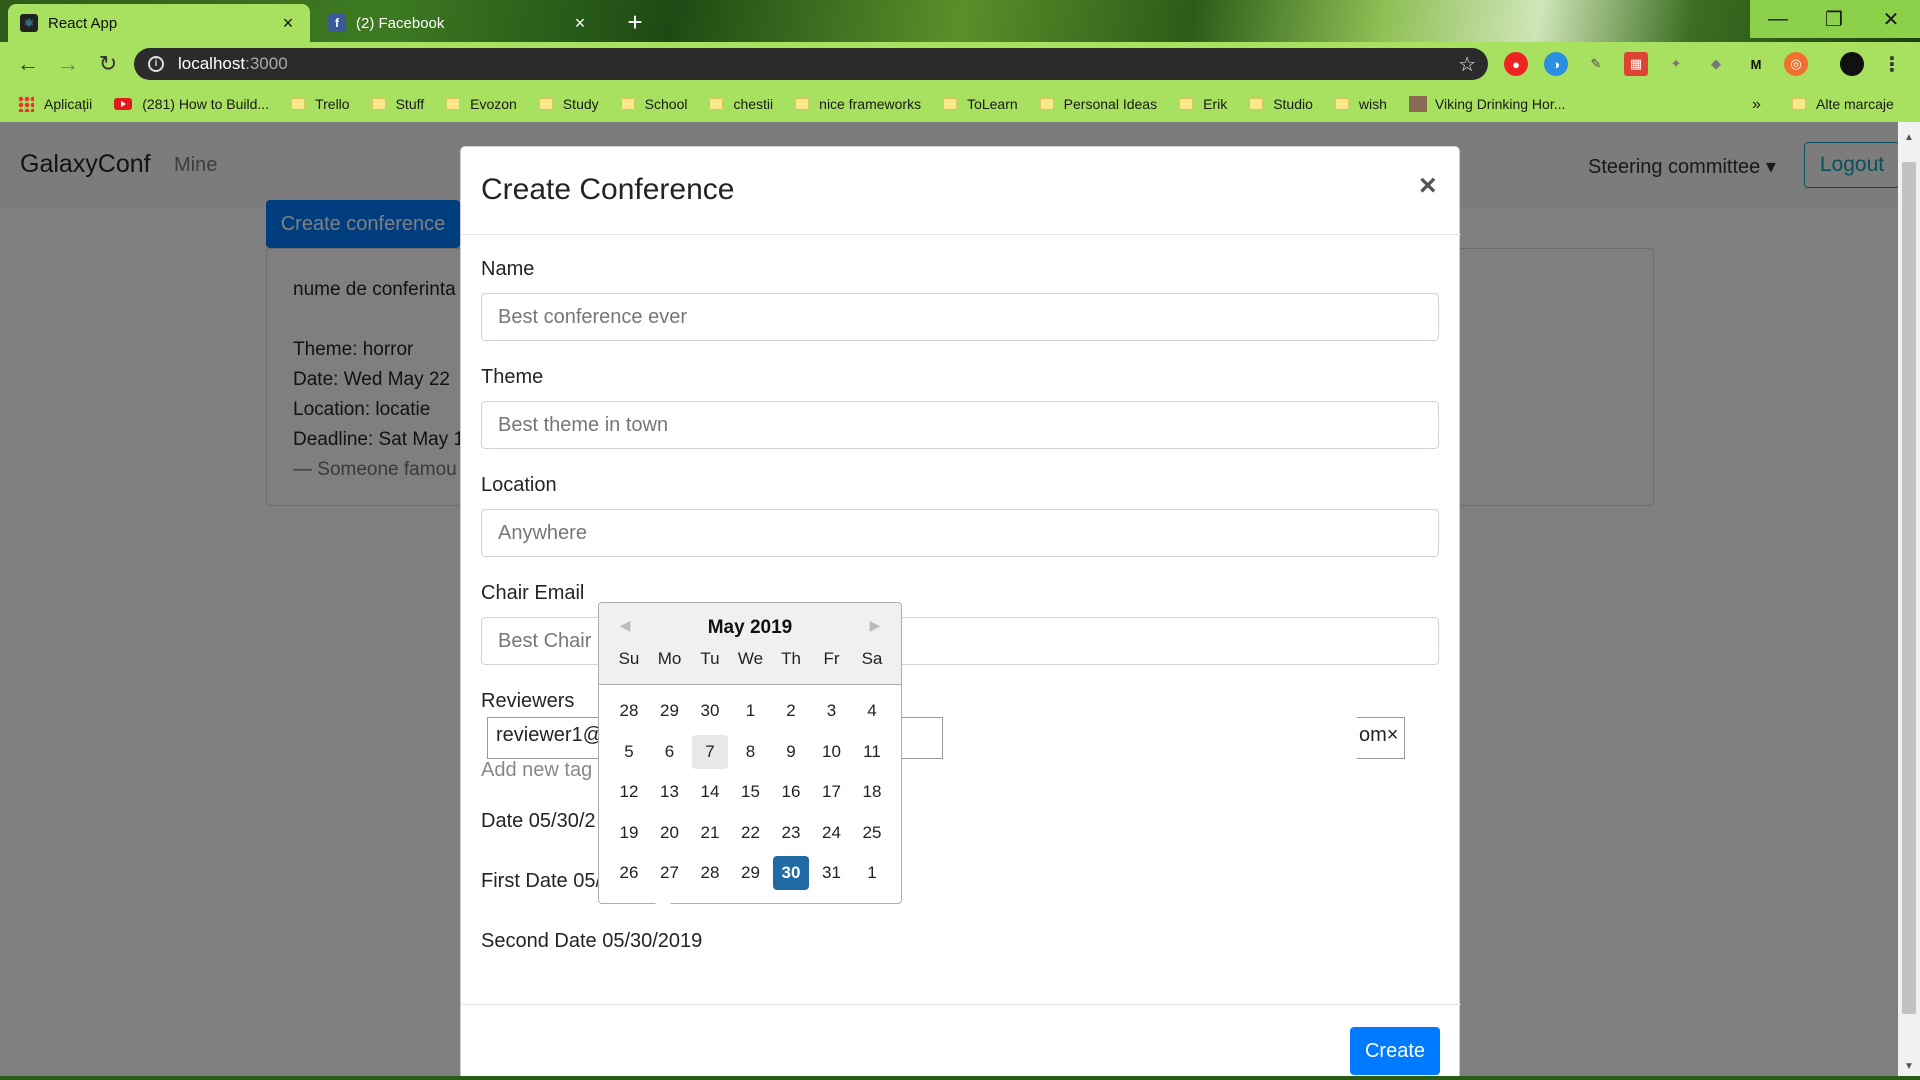 The image size is (1920, 1080). What do you see at coordinates (156, 64) in the screenshot?
I see `info-icon: i` at bounding box center [156, 64].